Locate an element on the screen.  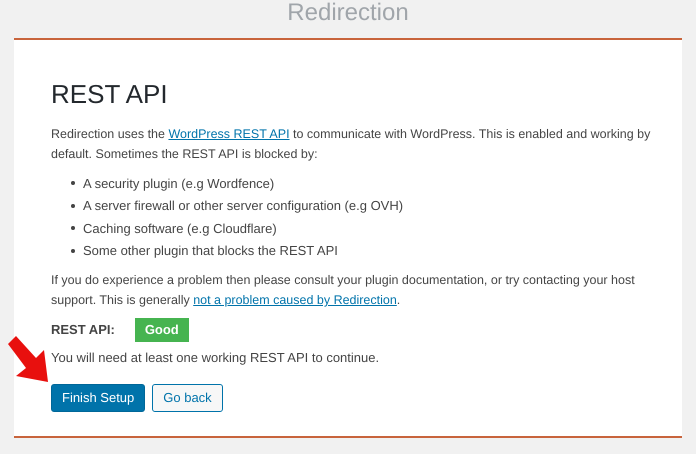
list-item: A security plugin (e.g Wordfence) is located at coordinates (178, 183).